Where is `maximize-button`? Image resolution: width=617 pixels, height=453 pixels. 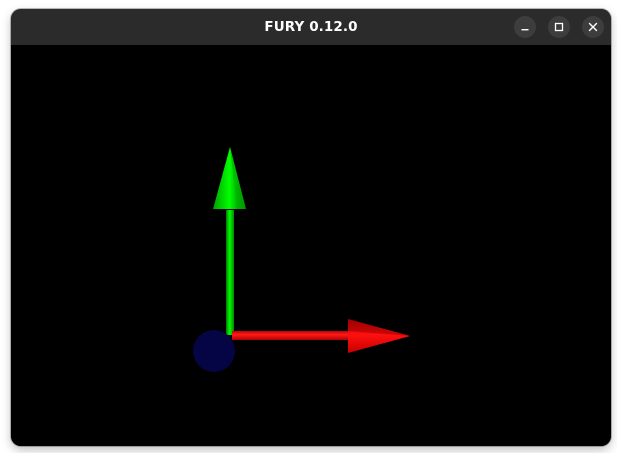 maximize-button is located at coordinates (559, 27).